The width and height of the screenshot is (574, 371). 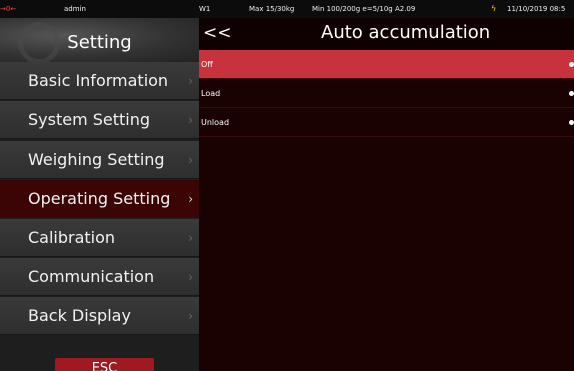 What do you see at coordinates (79, 315) in the screenshot?
I see `sidebar-item-label: Back Display` at bounding box center [79, 315].